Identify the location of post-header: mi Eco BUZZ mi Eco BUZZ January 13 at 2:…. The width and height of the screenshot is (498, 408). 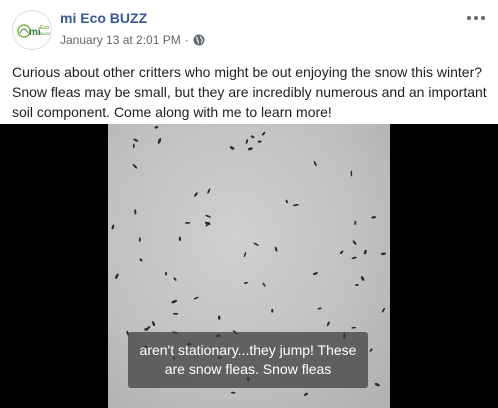
(249, 30).